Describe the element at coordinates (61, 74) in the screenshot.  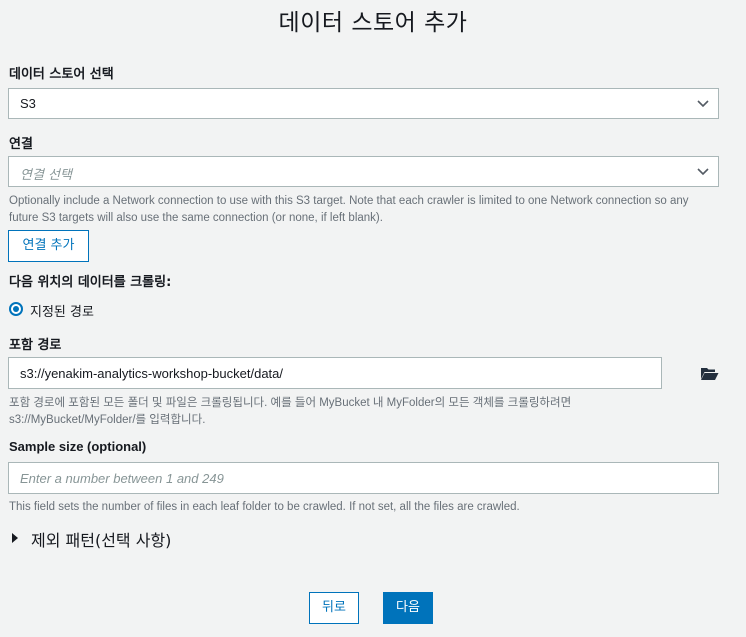
I see `datastore-label: 데이터 스토어 선택` at that location.